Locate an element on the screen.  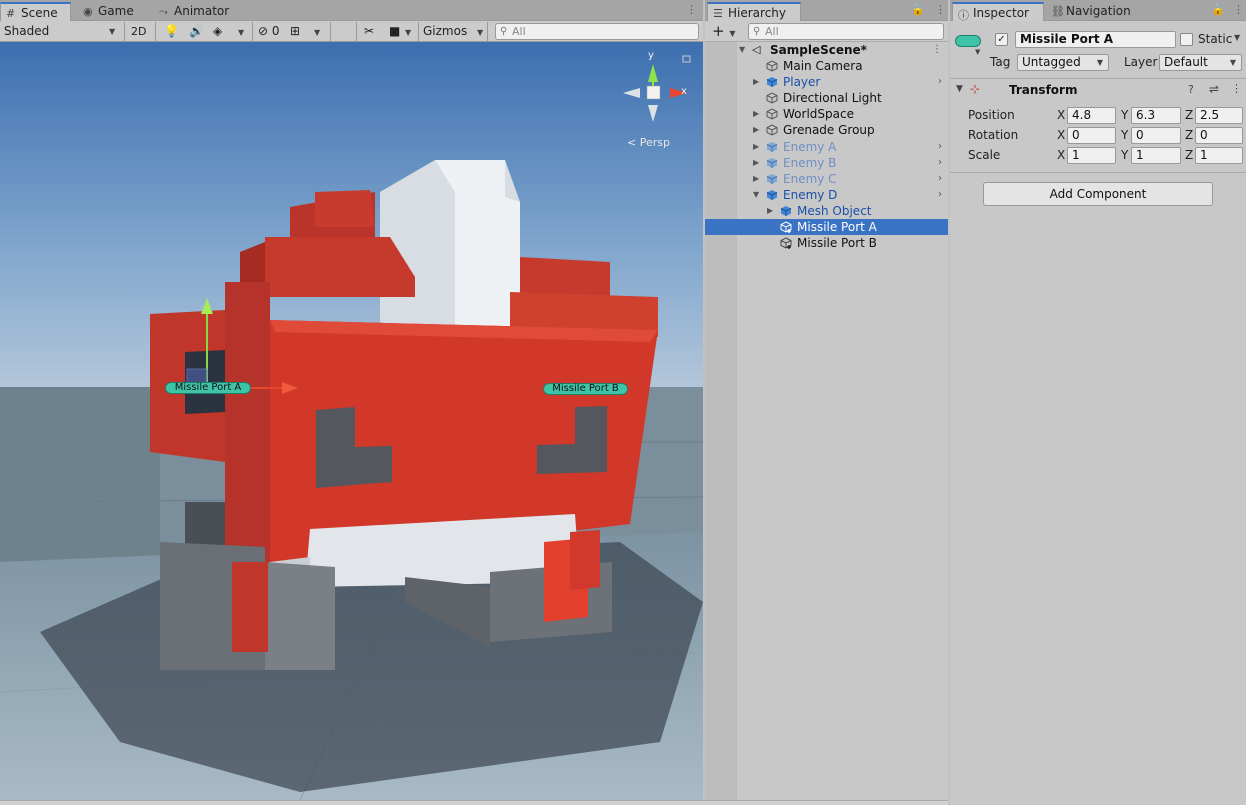
tab-animator: ⤳ Animator is located at coordinates (199, 11).